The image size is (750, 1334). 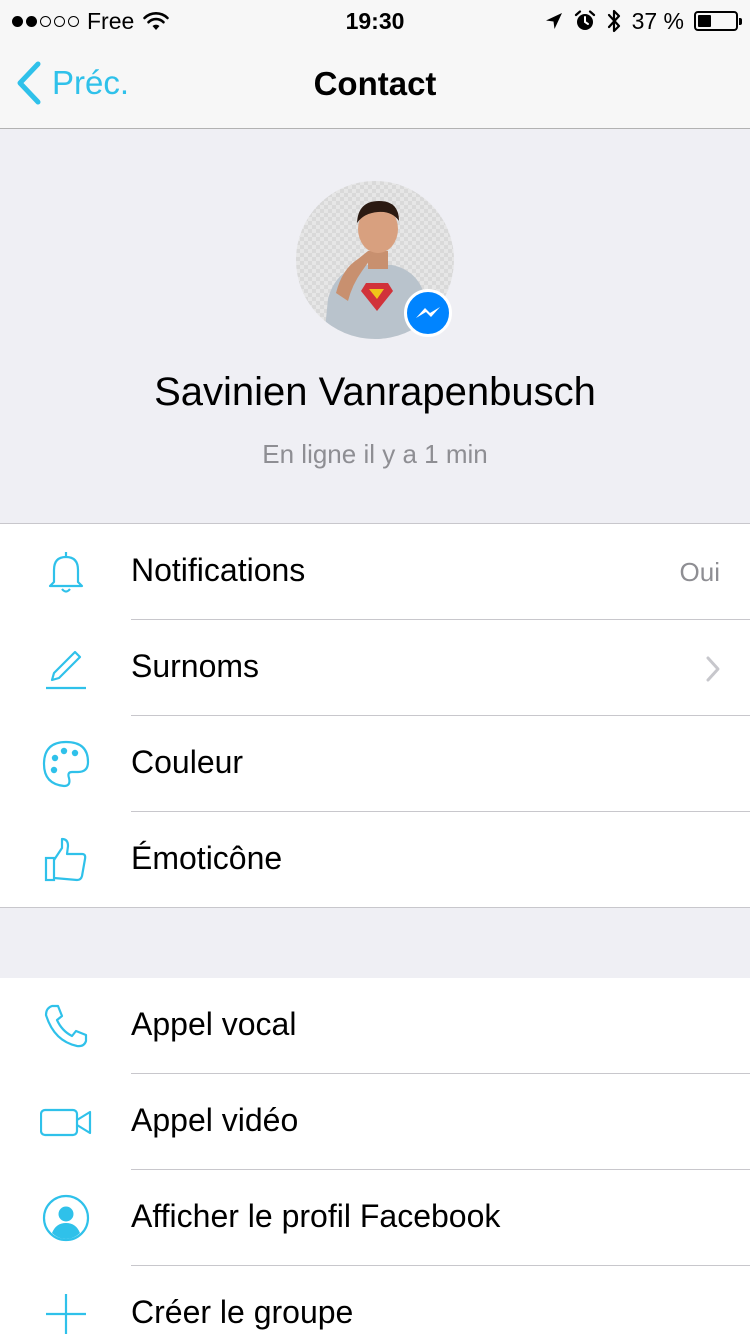 What do you see at coordinates (316, 1216) in the screenshot?
I see `facebook-profile-label: Afficher le profil Facebook` at bounding box center [316, 1216].